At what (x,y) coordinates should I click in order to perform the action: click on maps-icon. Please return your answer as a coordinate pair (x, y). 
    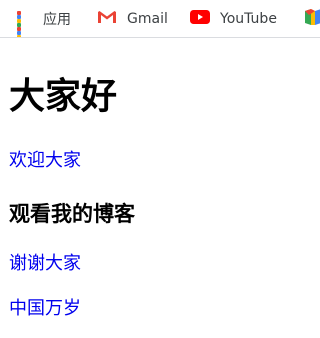
    Looking at the image, I should click on (312, 19).